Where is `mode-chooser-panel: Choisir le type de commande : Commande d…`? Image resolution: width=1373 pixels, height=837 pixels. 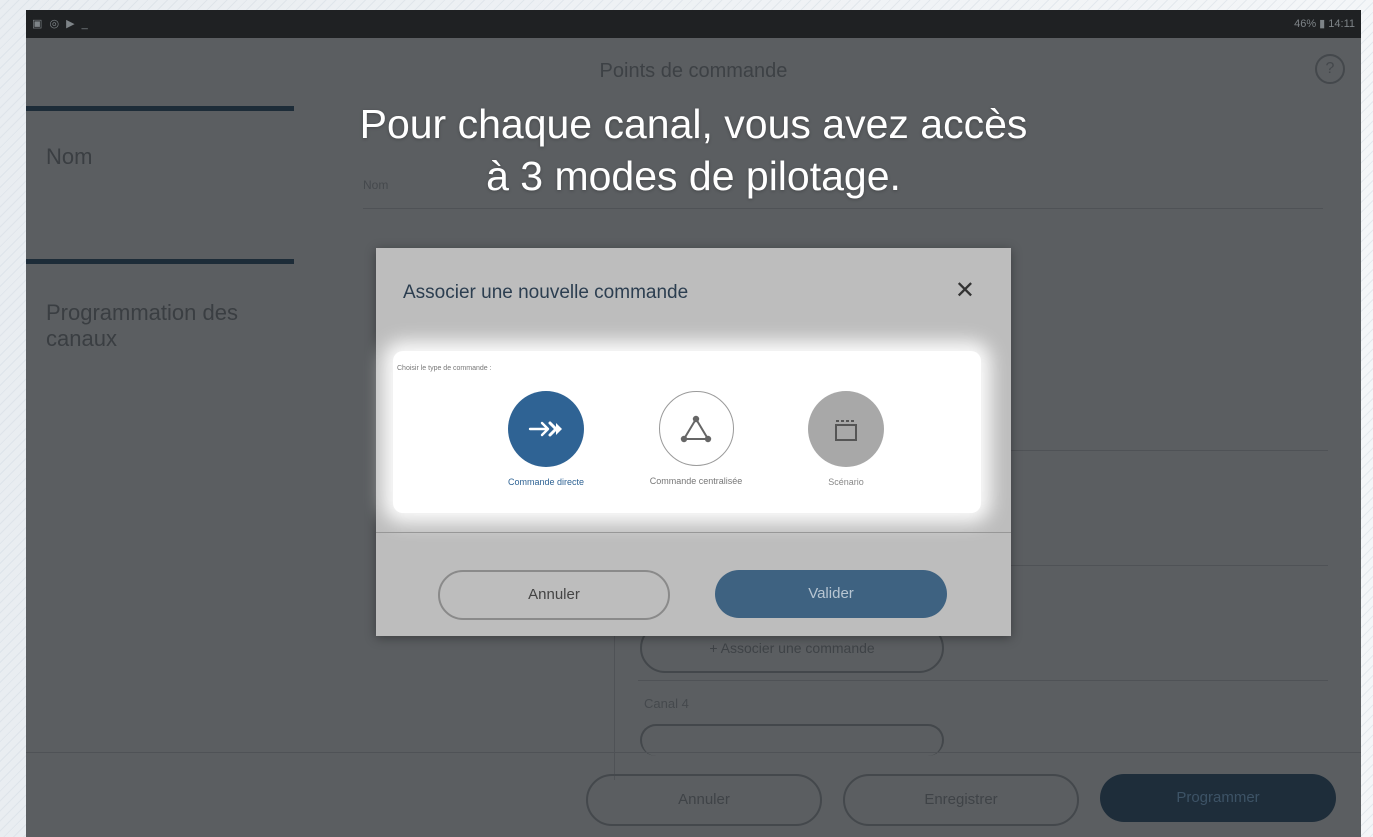 mode-chooser-panel: Choisir le type de commande : Commande d… is located at coordinates (687, 432).